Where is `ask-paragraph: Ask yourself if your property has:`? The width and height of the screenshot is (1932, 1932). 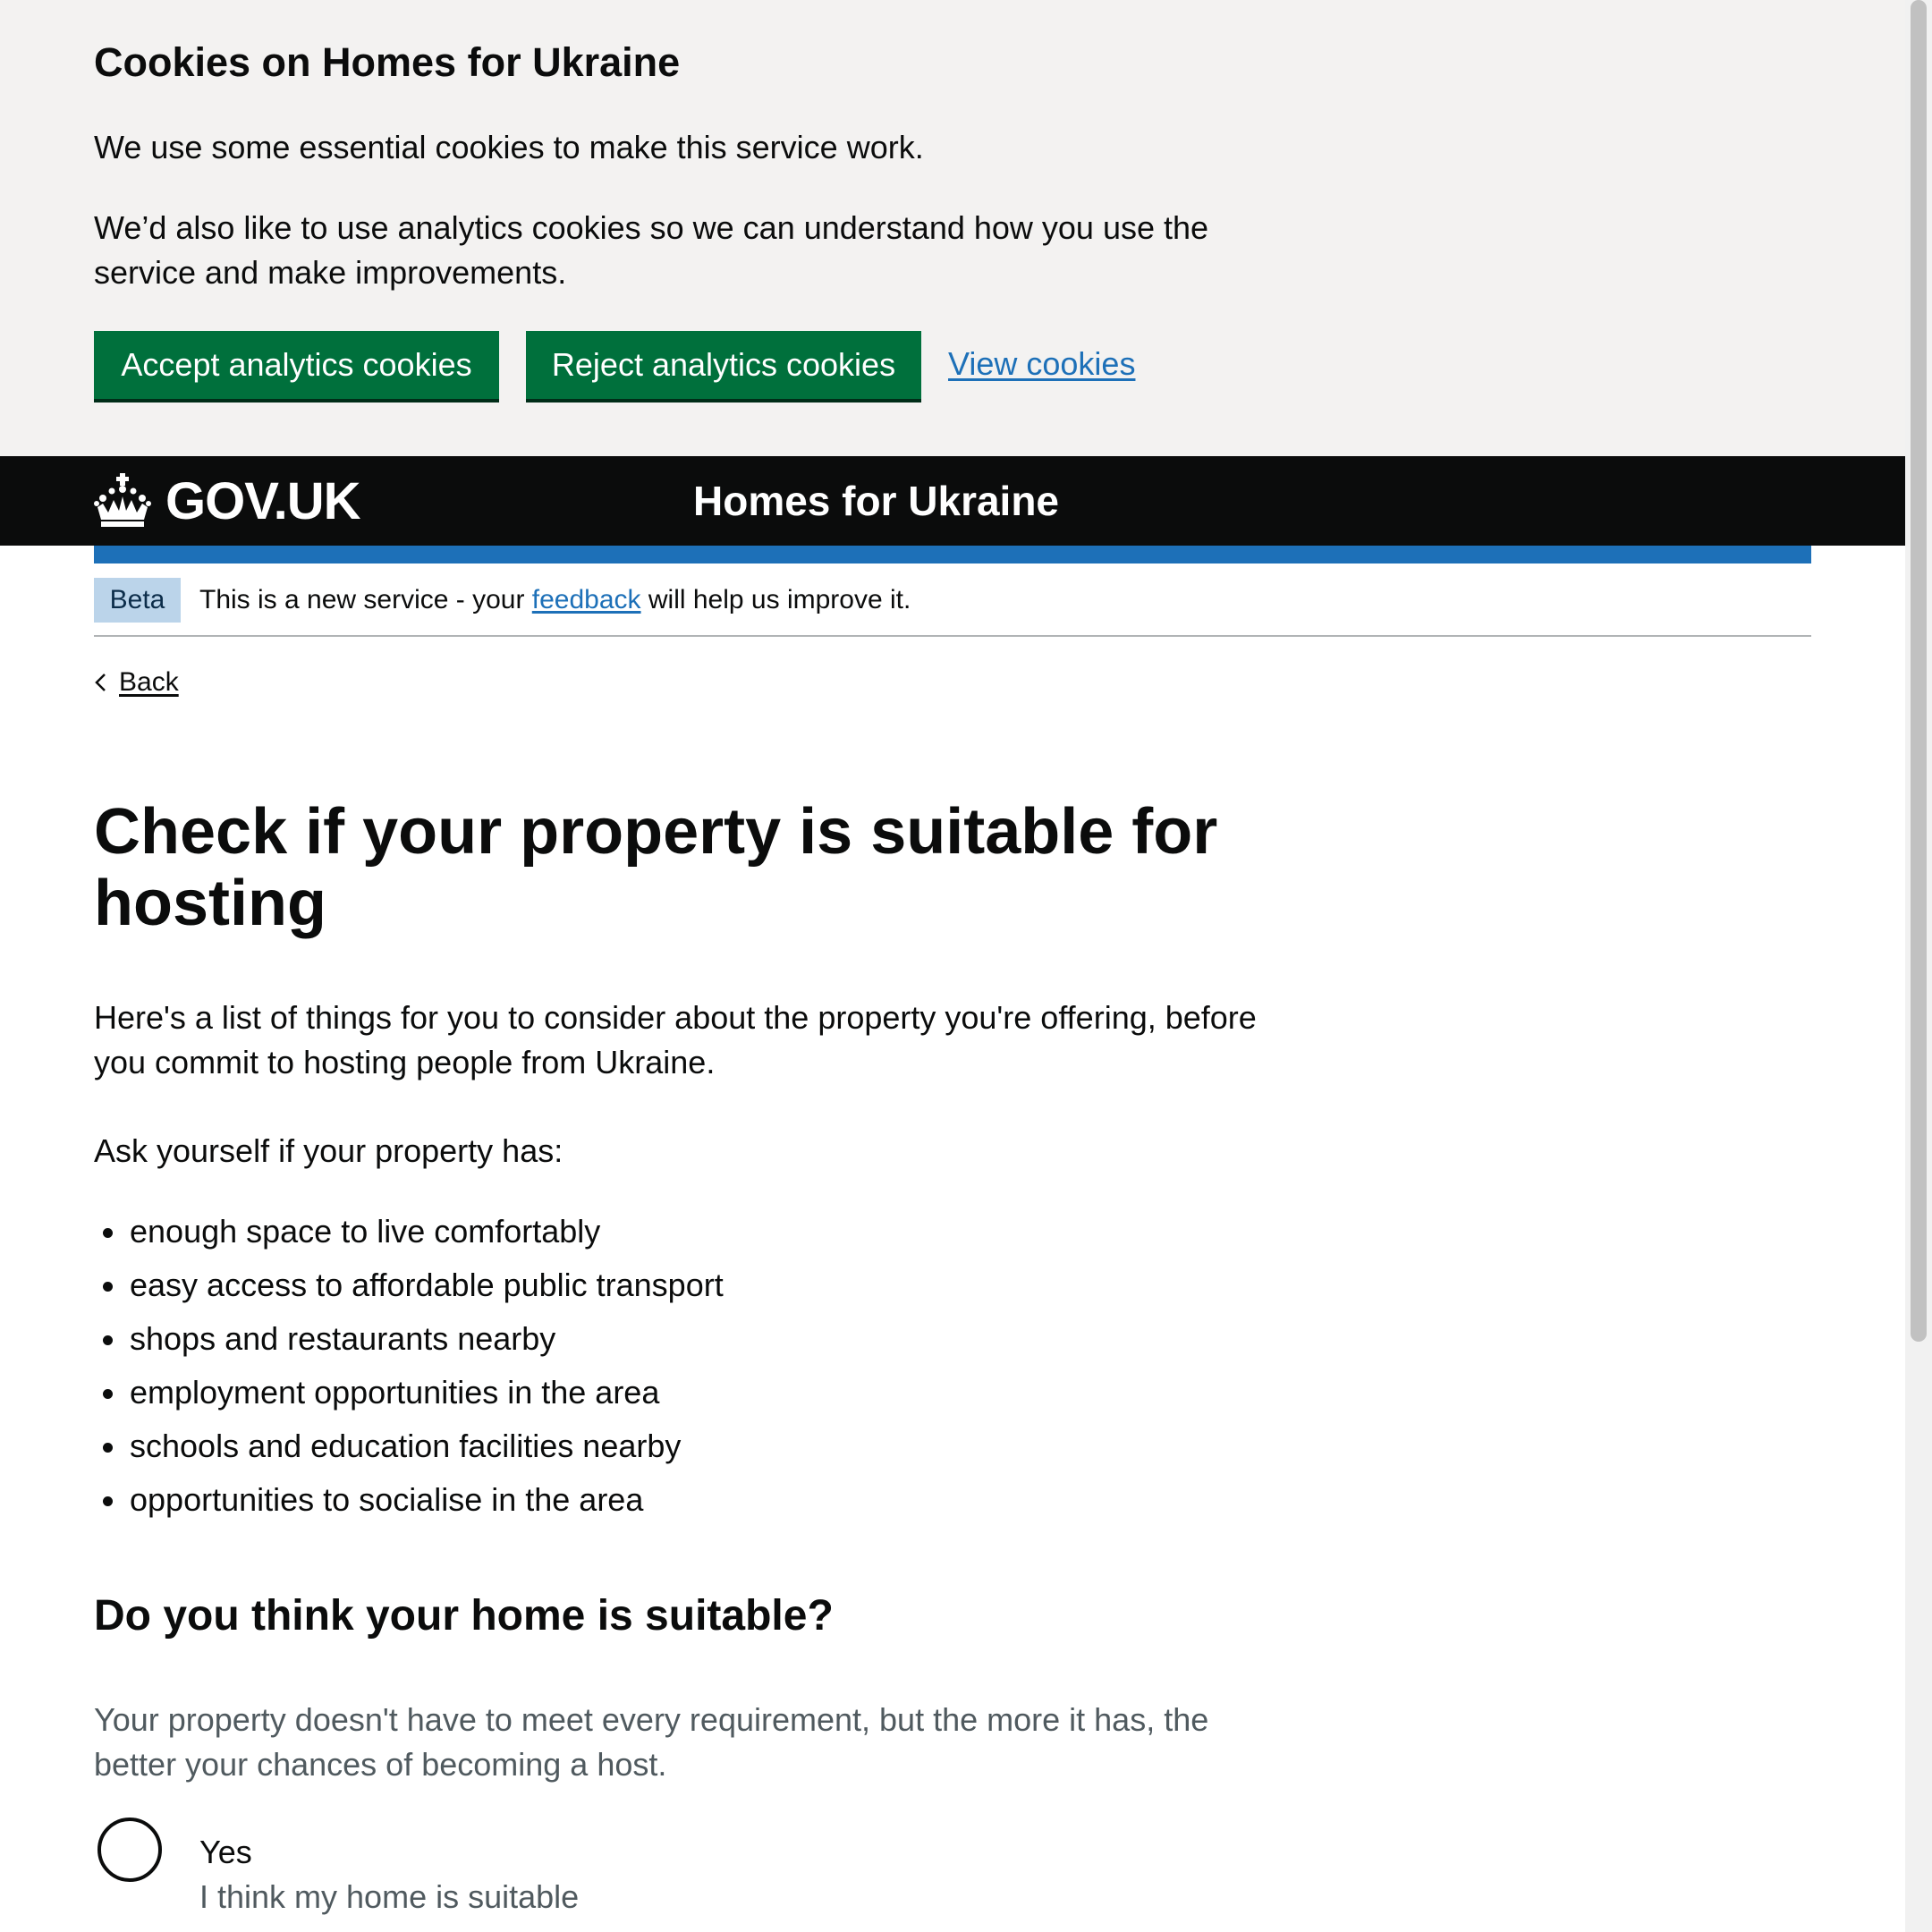 ask-paragraph: Ask yourself if your property has: is located at coordinates (329, 1150).